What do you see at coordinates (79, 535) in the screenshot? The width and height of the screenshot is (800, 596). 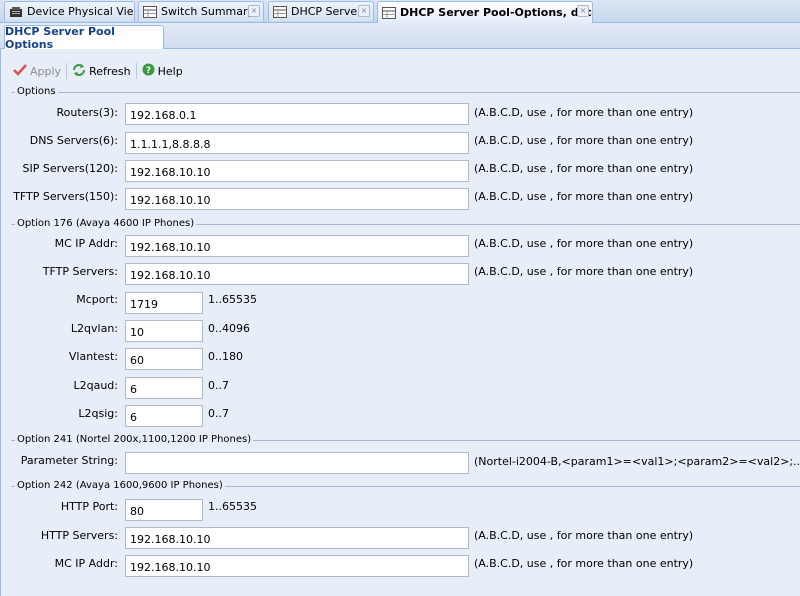 I see `http-servers-label: HTTP Servers:` at bounding box center [79, 535].